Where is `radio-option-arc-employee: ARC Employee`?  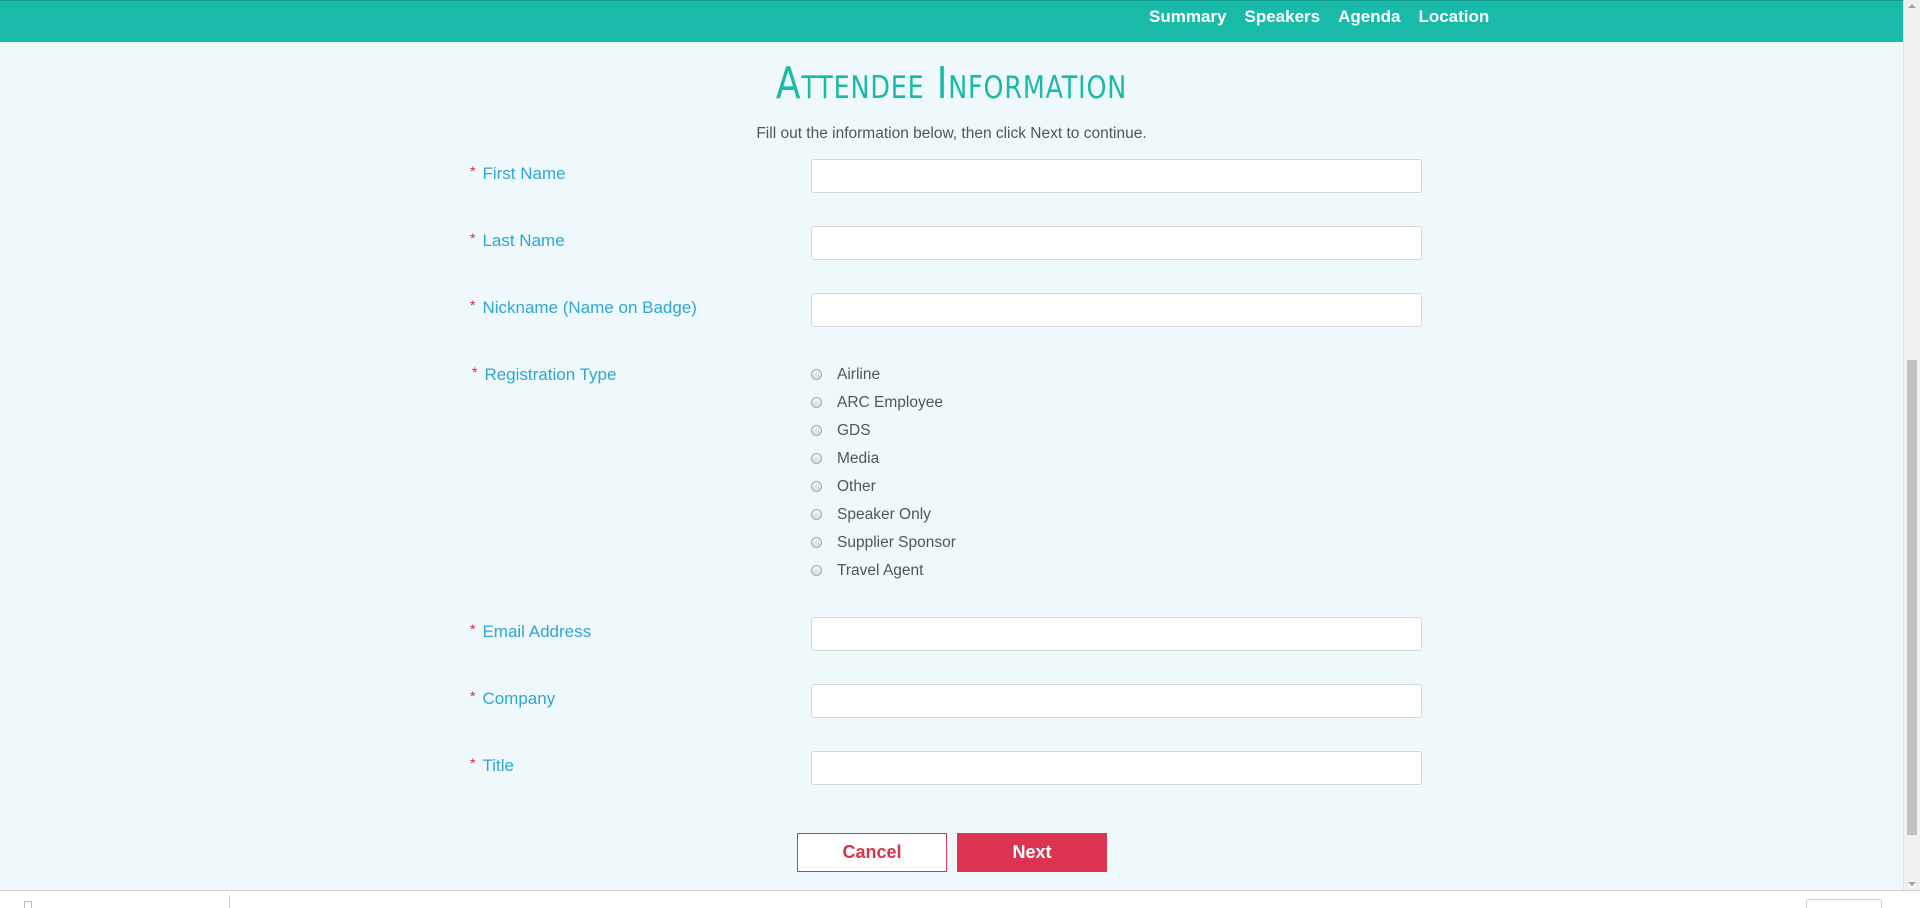
radio-option-arc-employee: ARC Employee is located at coordinates (883, 403).